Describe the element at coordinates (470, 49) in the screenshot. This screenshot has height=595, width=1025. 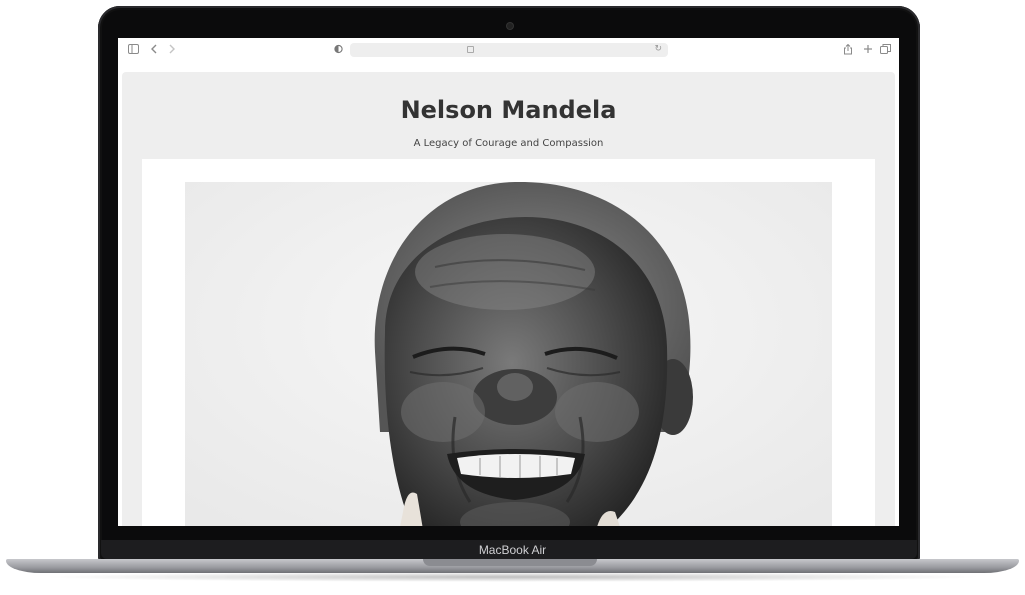
I see `lock-icon` at that location.